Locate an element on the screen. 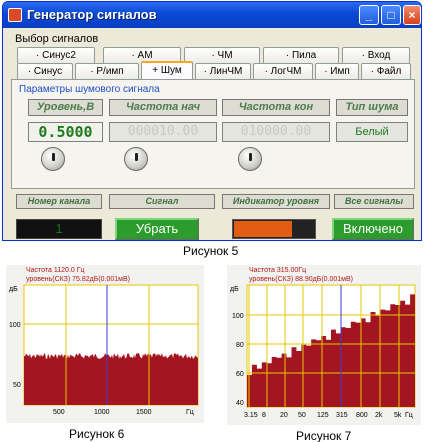  plot7-y-tick-100: 100 is located at coordinates (238, 316).